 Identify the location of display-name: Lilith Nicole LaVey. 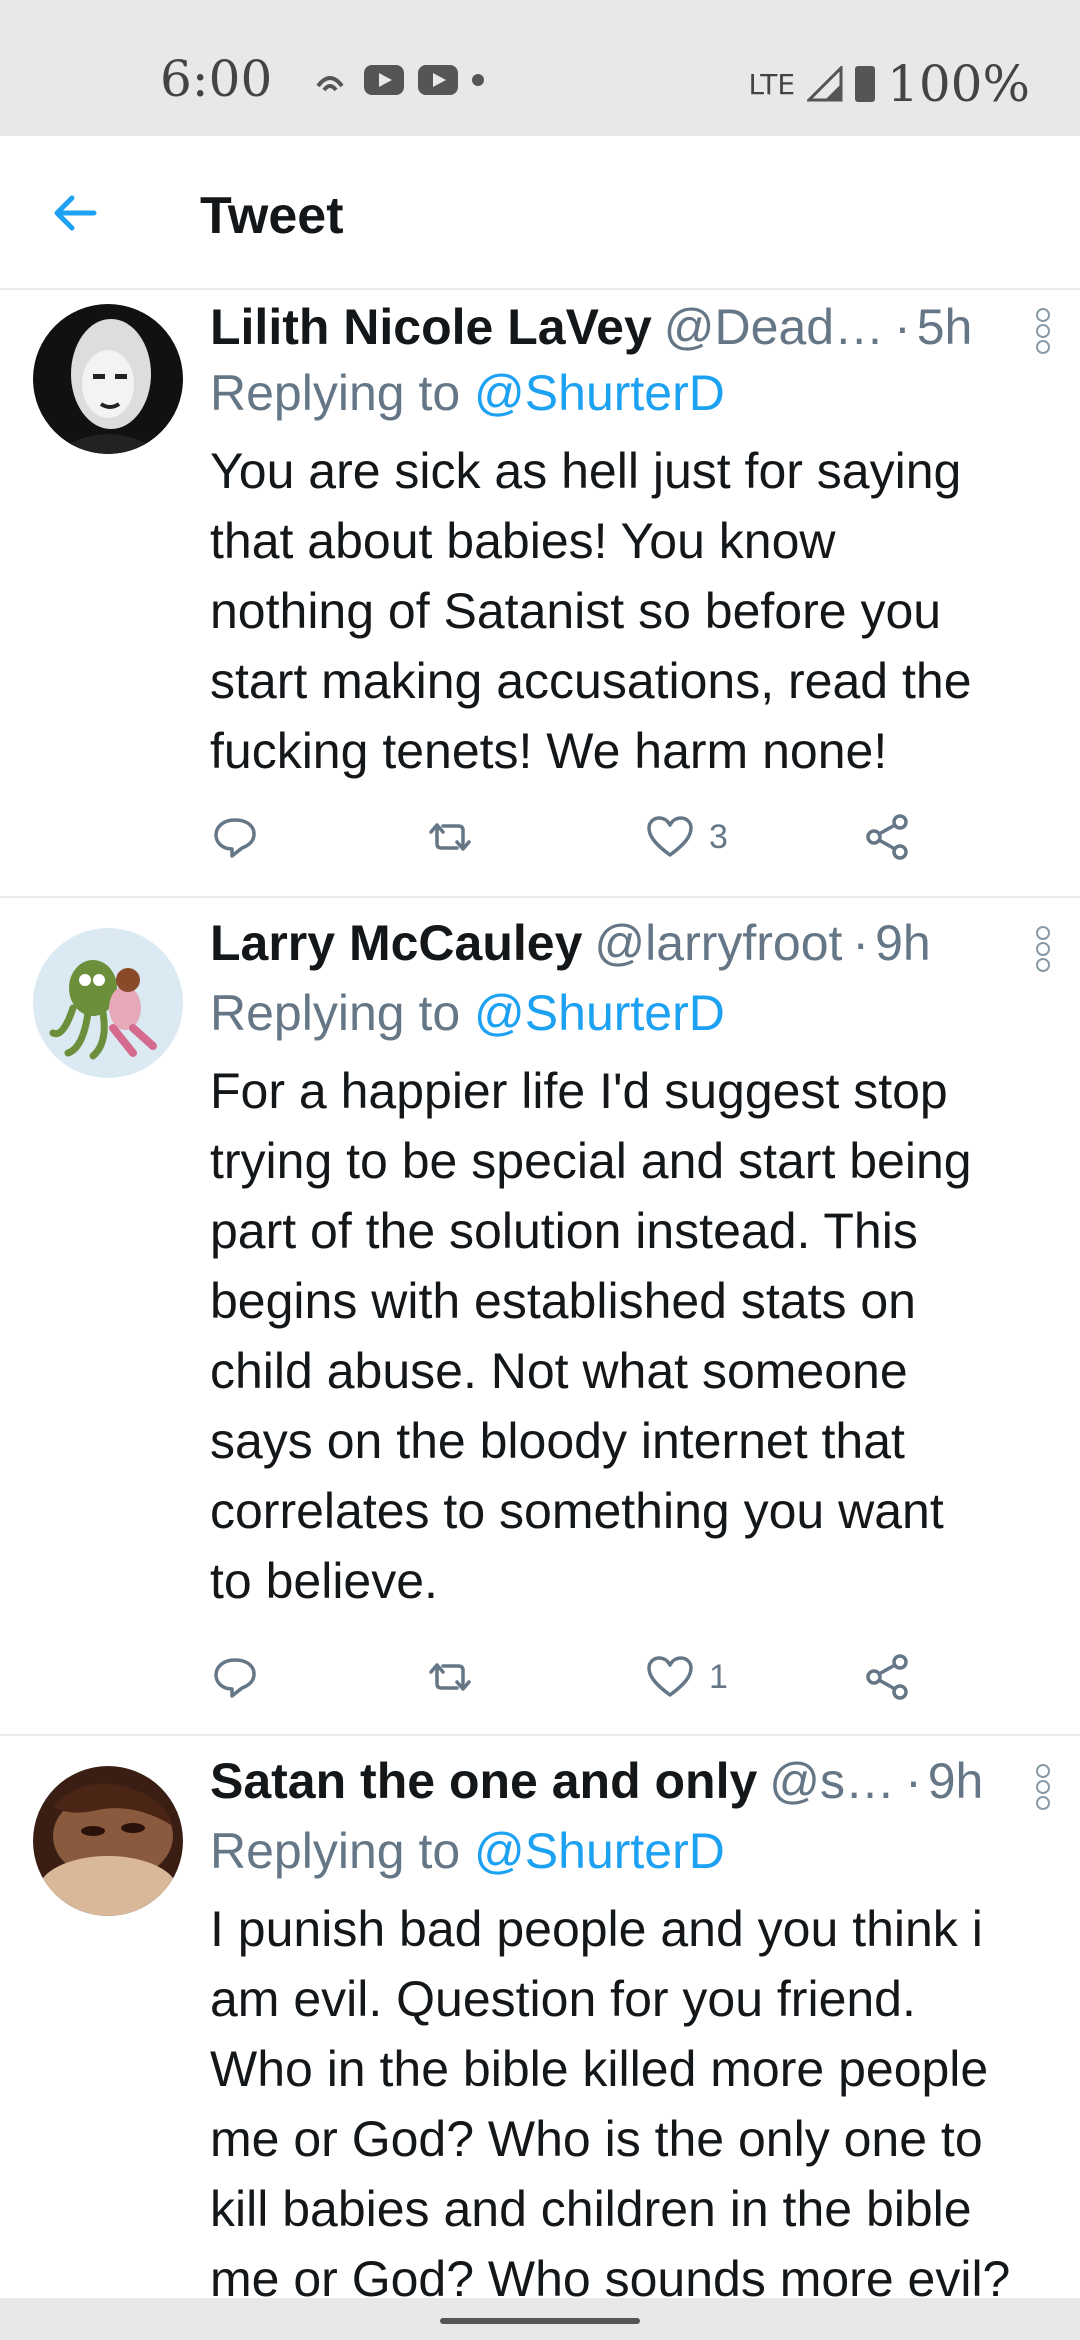
(431, 327).